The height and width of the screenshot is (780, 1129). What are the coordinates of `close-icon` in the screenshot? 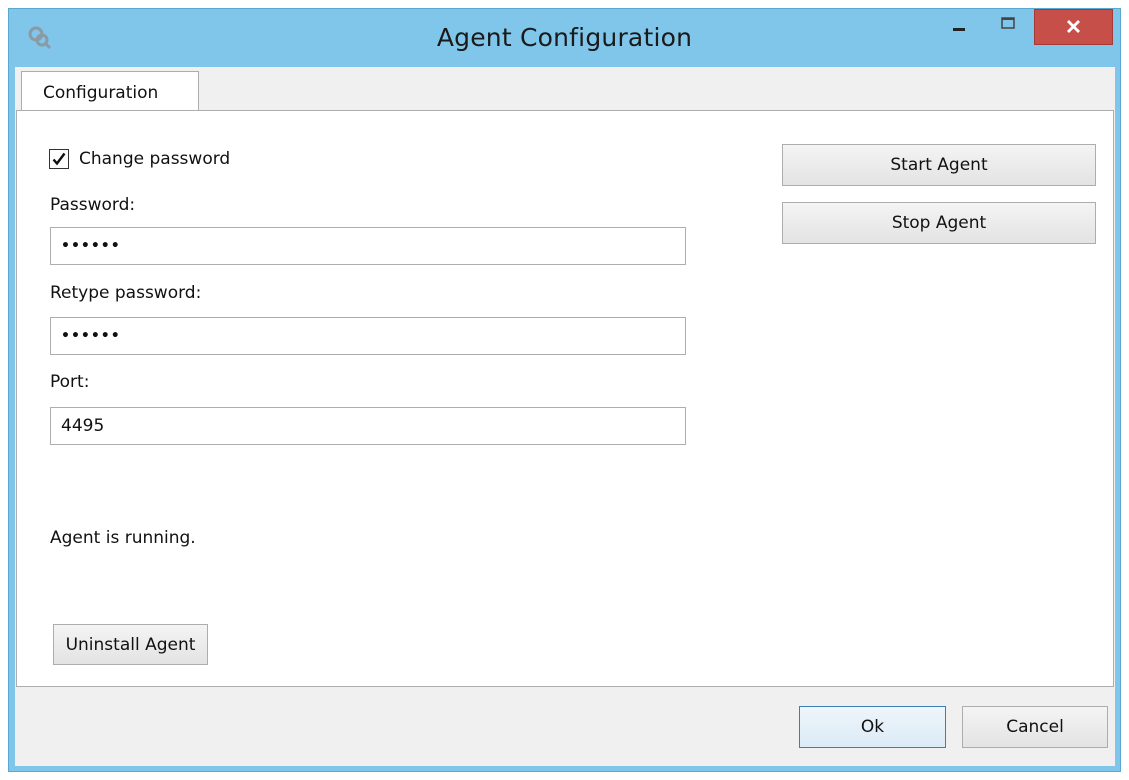 It's located at (1073, 26).